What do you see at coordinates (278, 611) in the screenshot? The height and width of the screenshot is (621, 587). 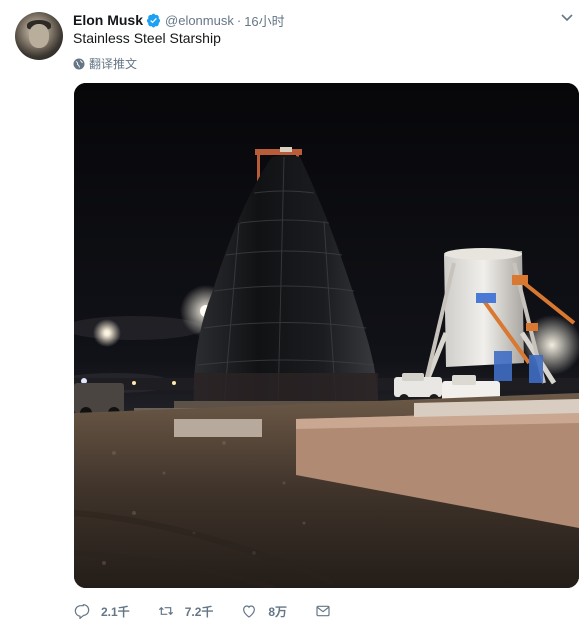 I see `like-count: 8万` at bounding box center [278, 611].